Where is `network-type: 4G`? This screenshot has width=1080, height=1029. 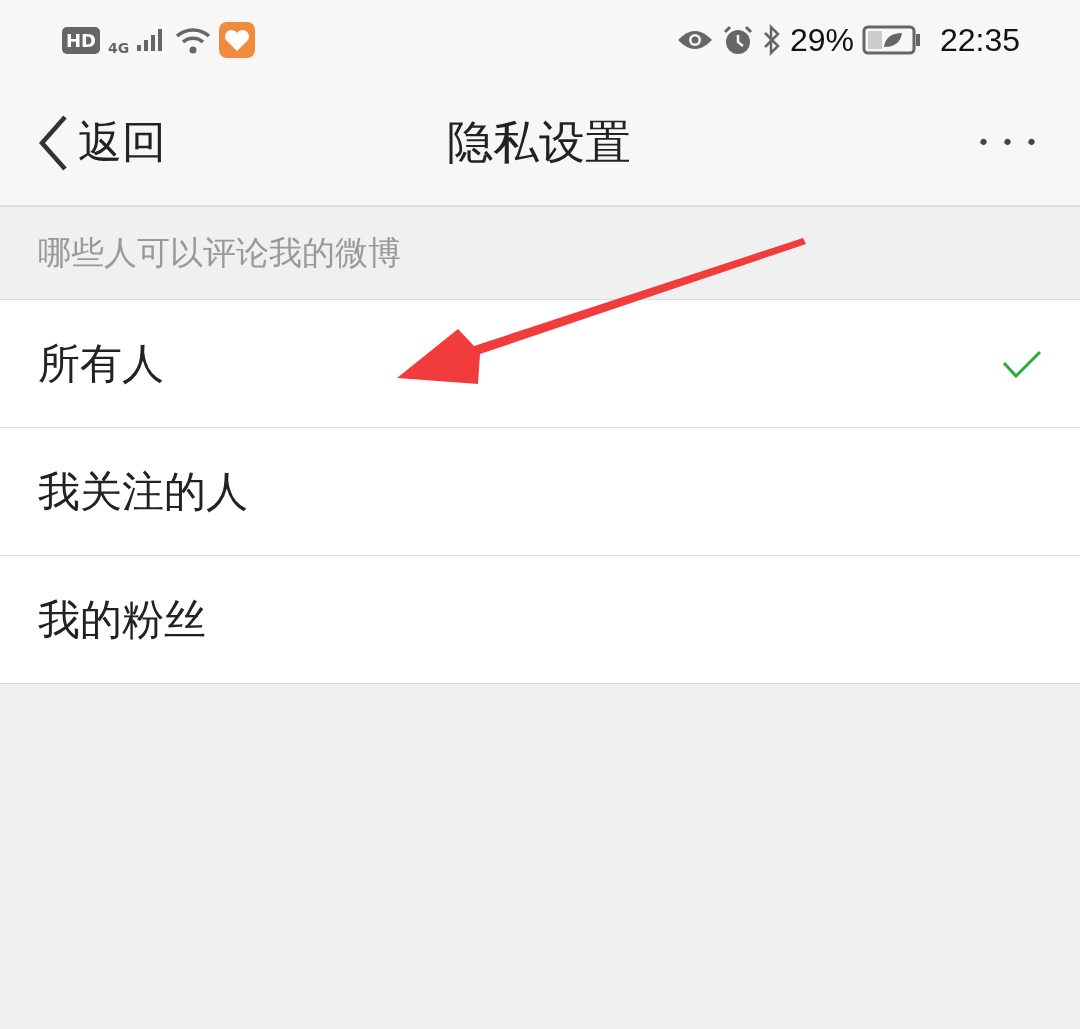 network-type: 4G is located at coordinates (119, 48).